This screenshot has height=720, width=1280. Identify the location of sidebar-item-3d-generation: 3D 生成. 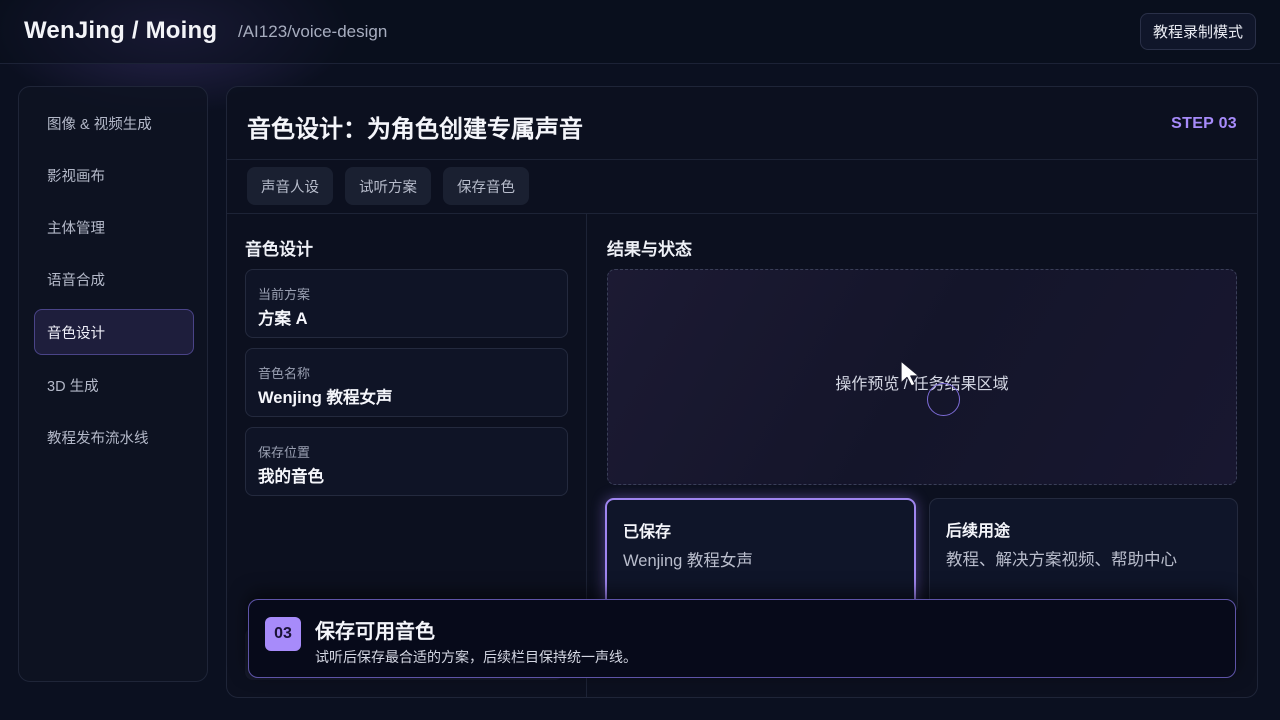
(114, 385).